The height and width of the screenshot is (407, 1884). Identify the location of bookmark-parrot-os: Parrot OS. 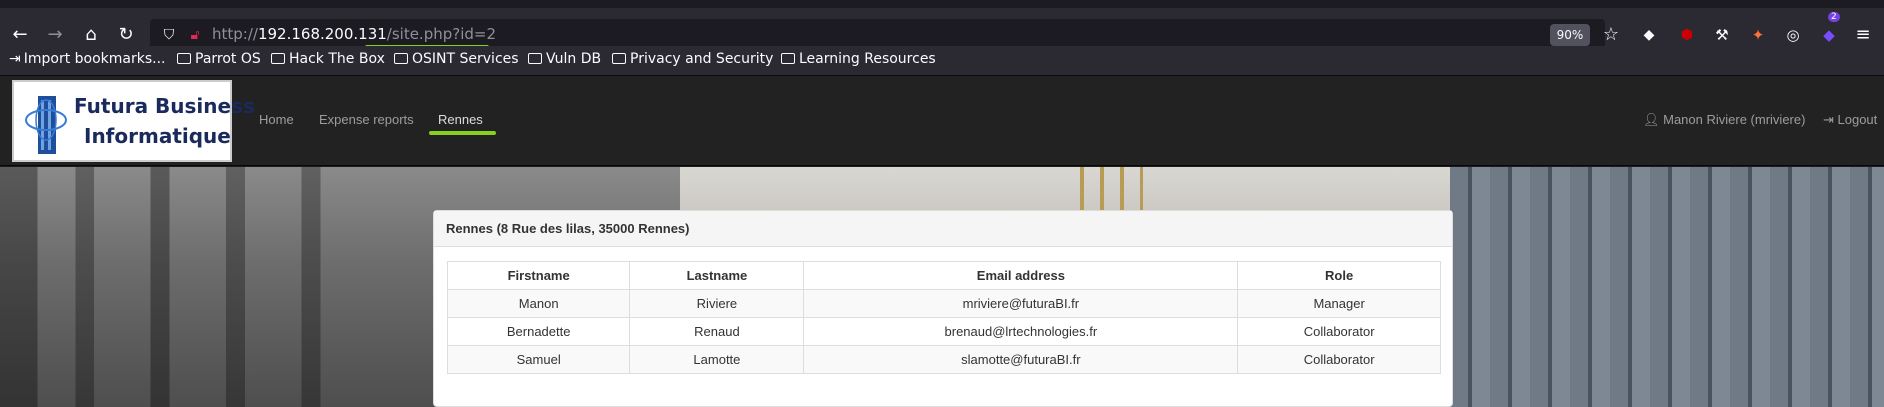
(219, 59).